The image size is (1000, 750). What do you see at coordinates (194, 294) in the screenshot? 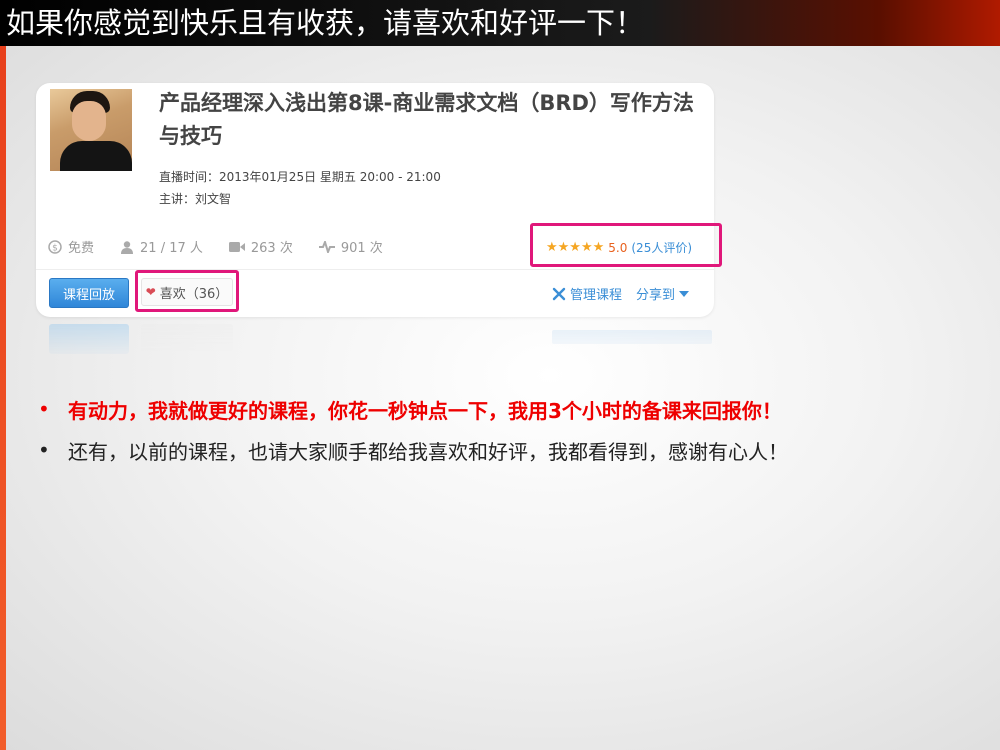
I see `like-label: 喜欢（36）` at bounding box center [194, 294].